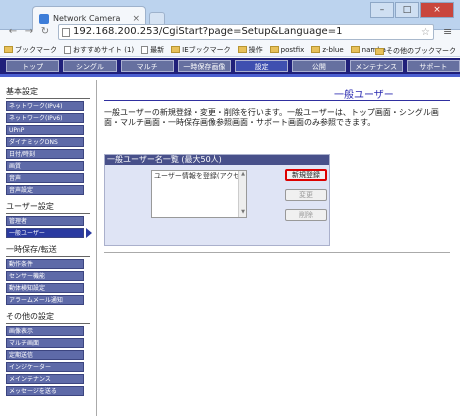 The image size is (460, 416). I want to click on title-divider, so click(277, 100).